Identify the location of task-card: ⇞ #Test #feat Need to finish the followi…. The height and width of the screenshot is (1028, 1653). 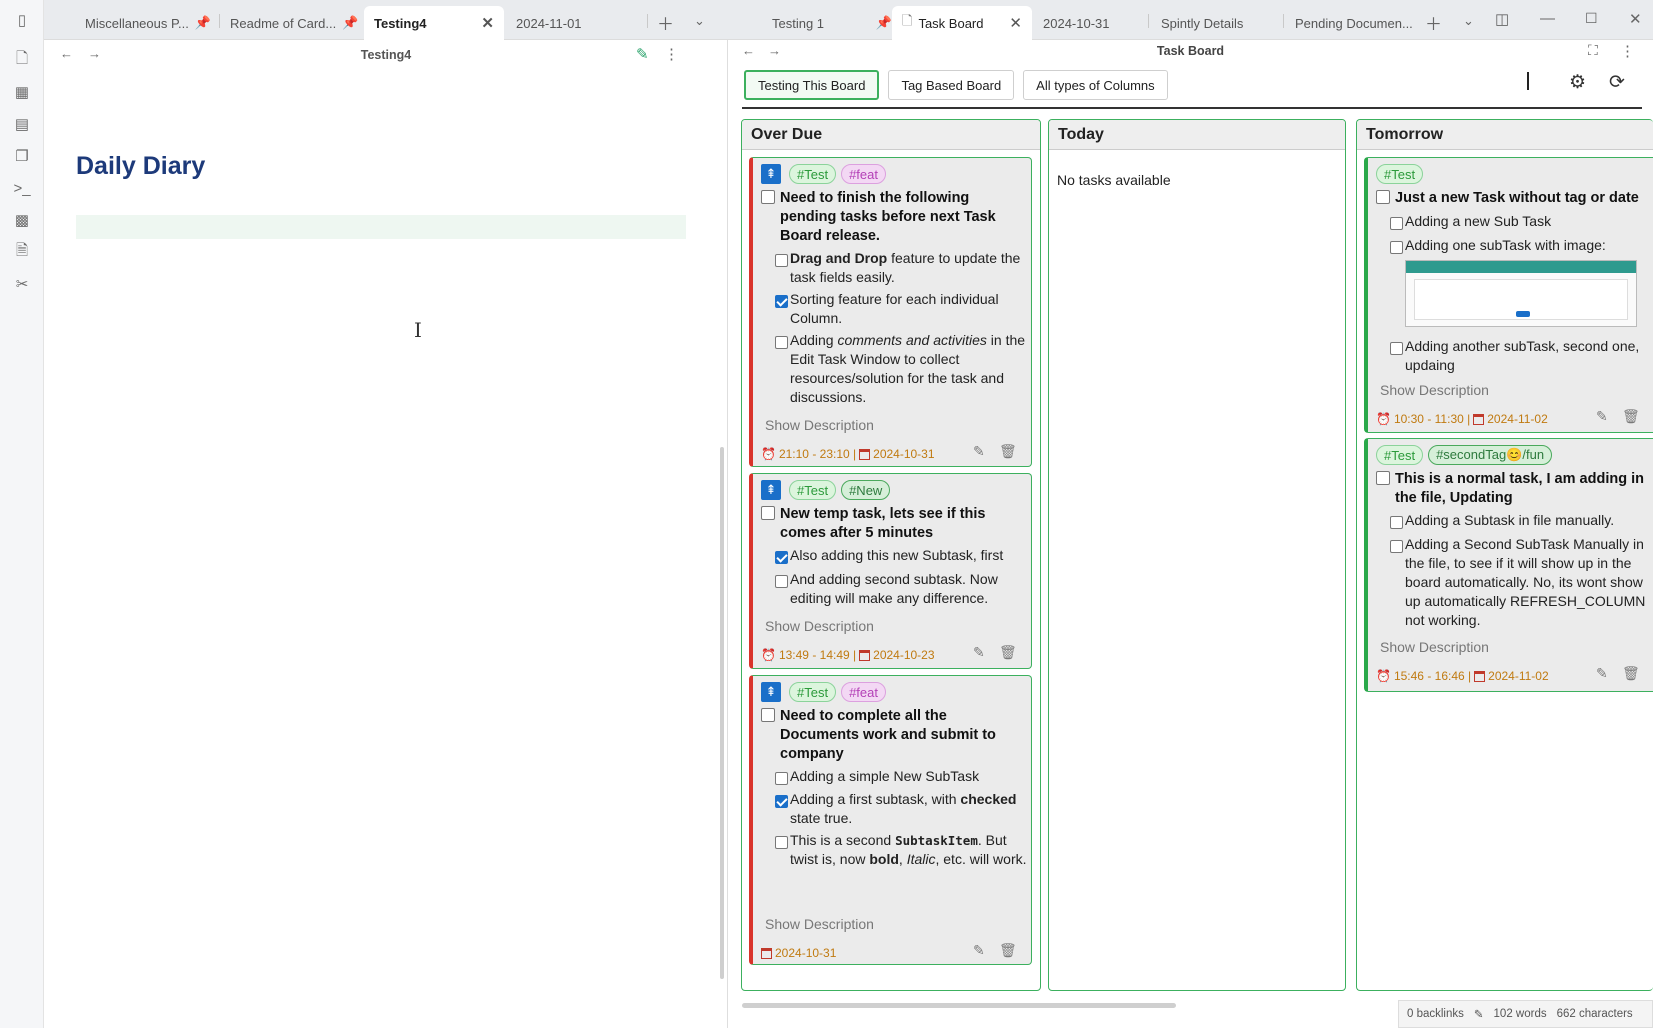
(890, 312).